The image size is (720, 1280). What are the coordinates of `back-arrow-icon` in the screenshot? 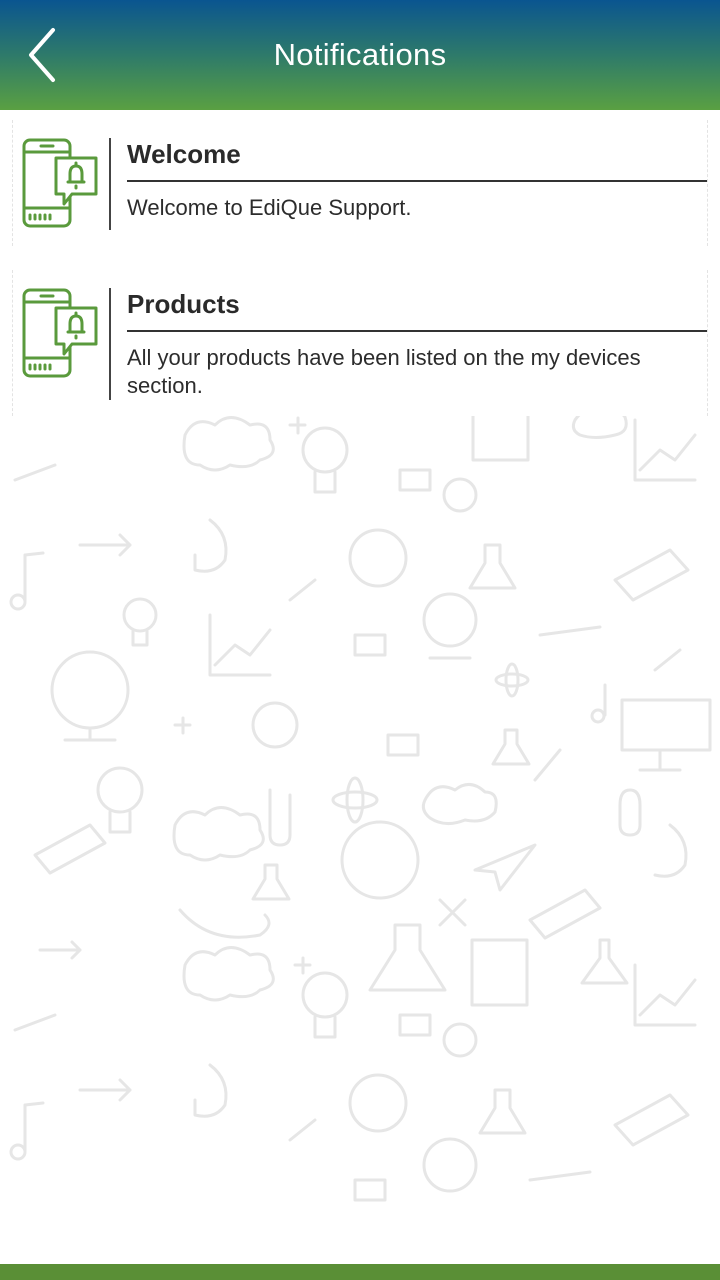 It's located at (42, 55).